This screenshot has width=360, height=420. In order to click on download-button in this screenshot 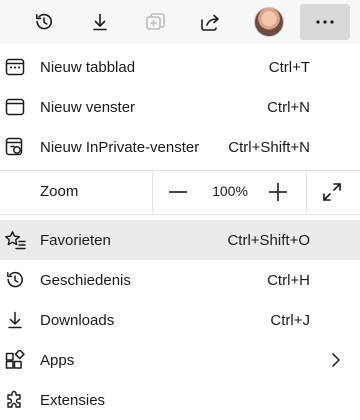, I will do `click(100, 22)`.